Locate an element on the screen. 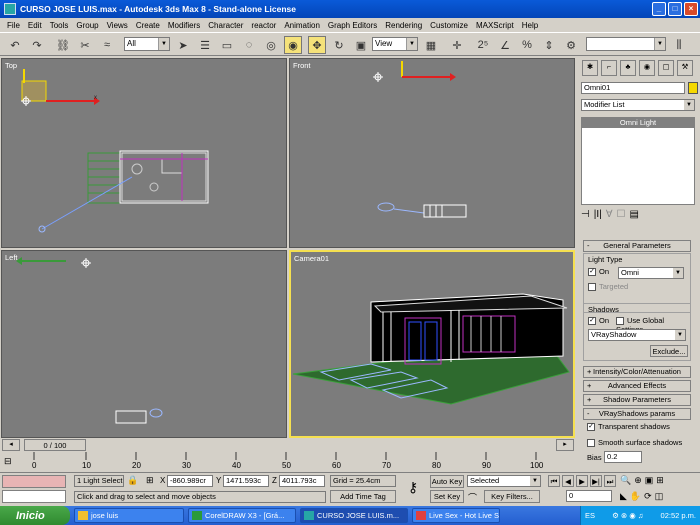 This screenshot has height=525, width=700. maxscript-listener-mini is located at coordinates (34, 481).